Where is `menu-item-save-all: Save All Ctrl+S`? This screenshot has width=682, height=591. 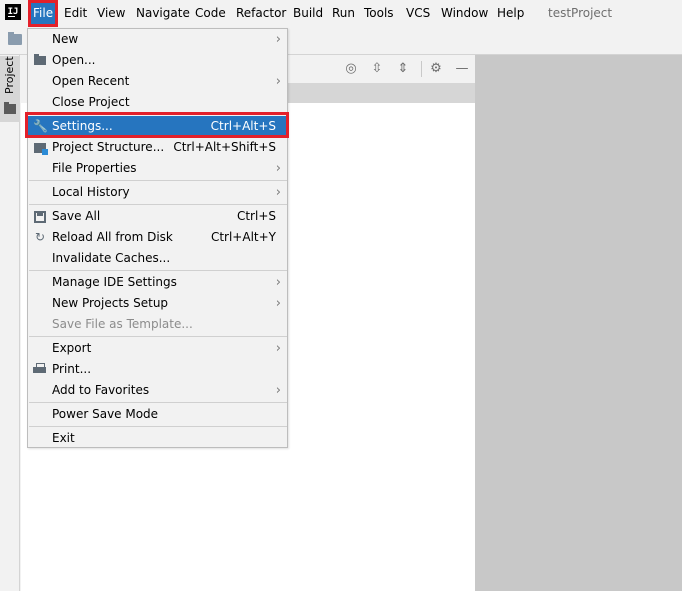
menu-item-save-all: Save All Ctrl+S is located at coordinates (157, 216).